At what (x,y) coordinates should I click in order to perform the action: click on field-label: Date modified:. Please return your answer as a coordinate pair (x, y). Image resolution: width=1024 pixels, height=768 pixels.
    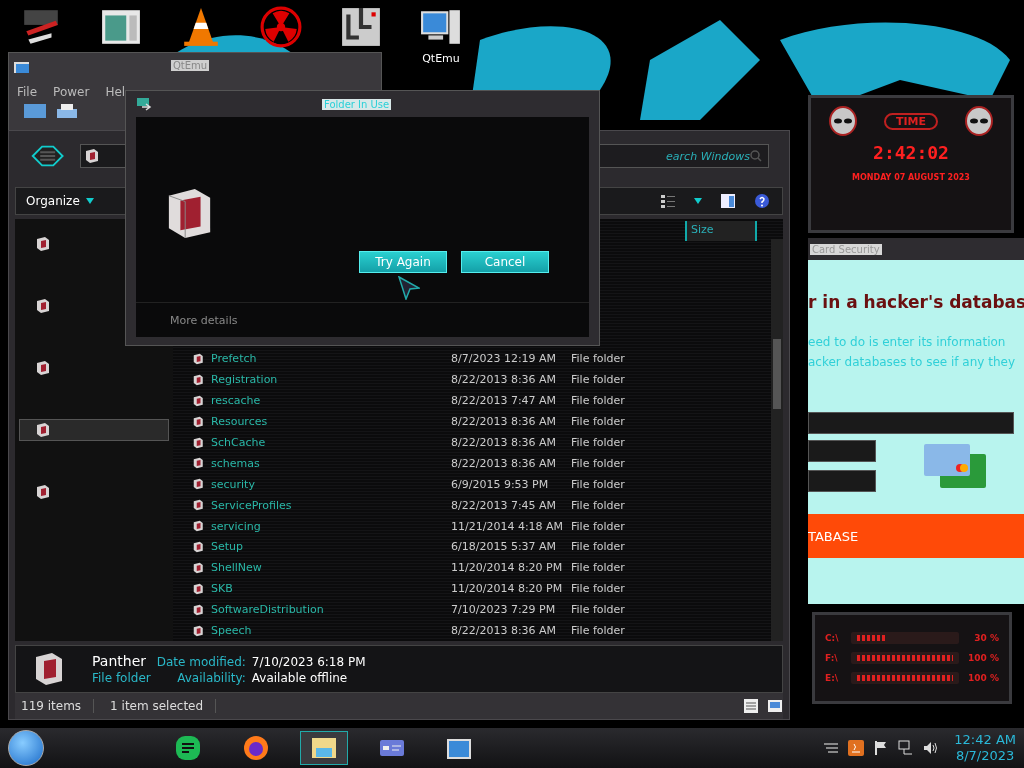
    Looking at the image, I should click on (201, 662).